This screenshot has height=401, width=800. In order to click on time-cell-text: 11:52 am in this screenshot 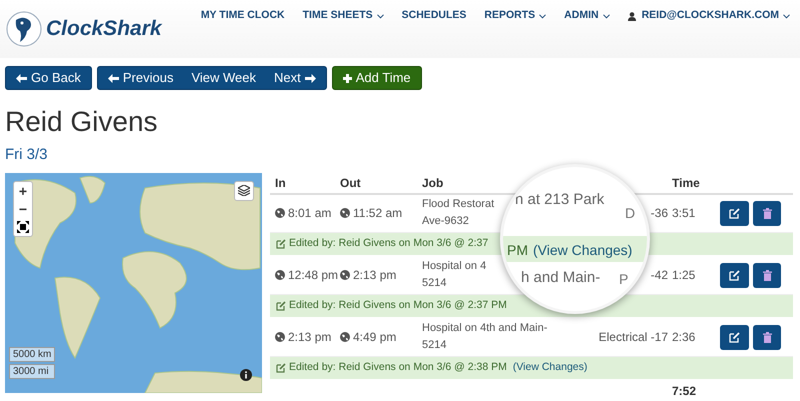, I will do `click(377, 213)`.